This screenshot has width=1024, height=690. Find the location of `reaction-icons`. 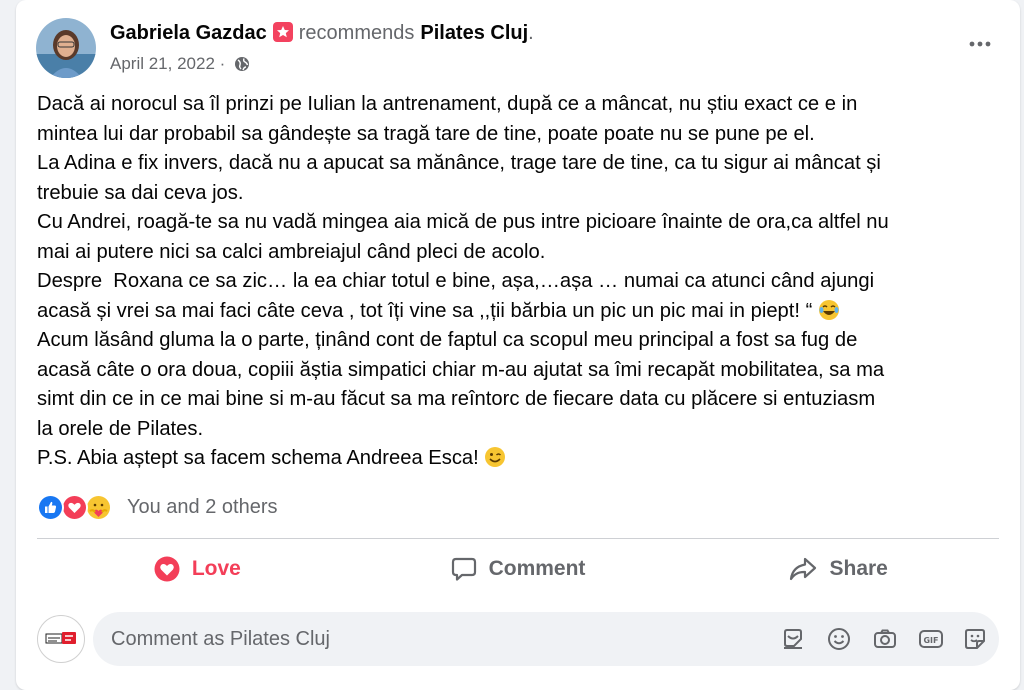

reaction-icons is located at coordinates (79, 507).